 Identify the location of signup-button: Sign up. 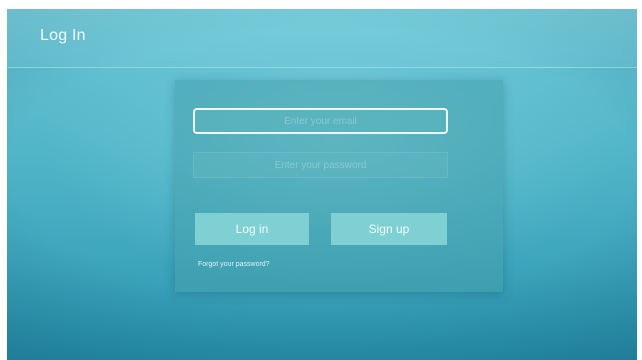
(389, 229).